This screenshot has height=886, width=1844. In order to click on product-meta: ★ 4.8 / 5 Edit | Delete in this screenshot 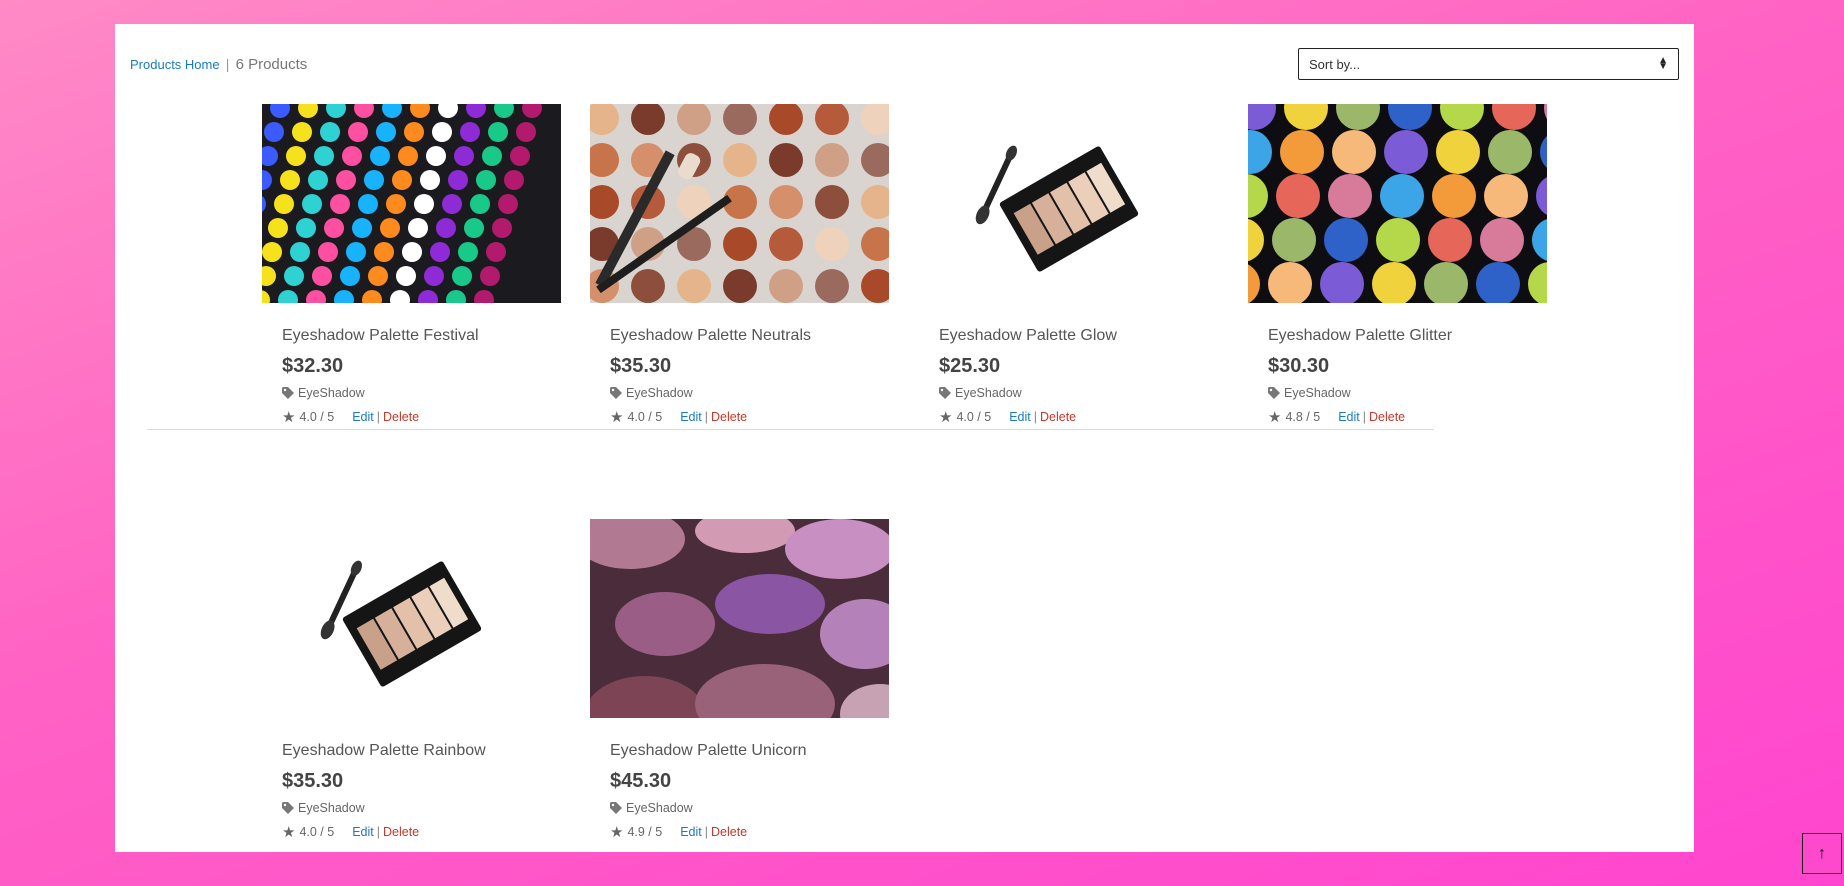, I will do `click(1407, 417)`.